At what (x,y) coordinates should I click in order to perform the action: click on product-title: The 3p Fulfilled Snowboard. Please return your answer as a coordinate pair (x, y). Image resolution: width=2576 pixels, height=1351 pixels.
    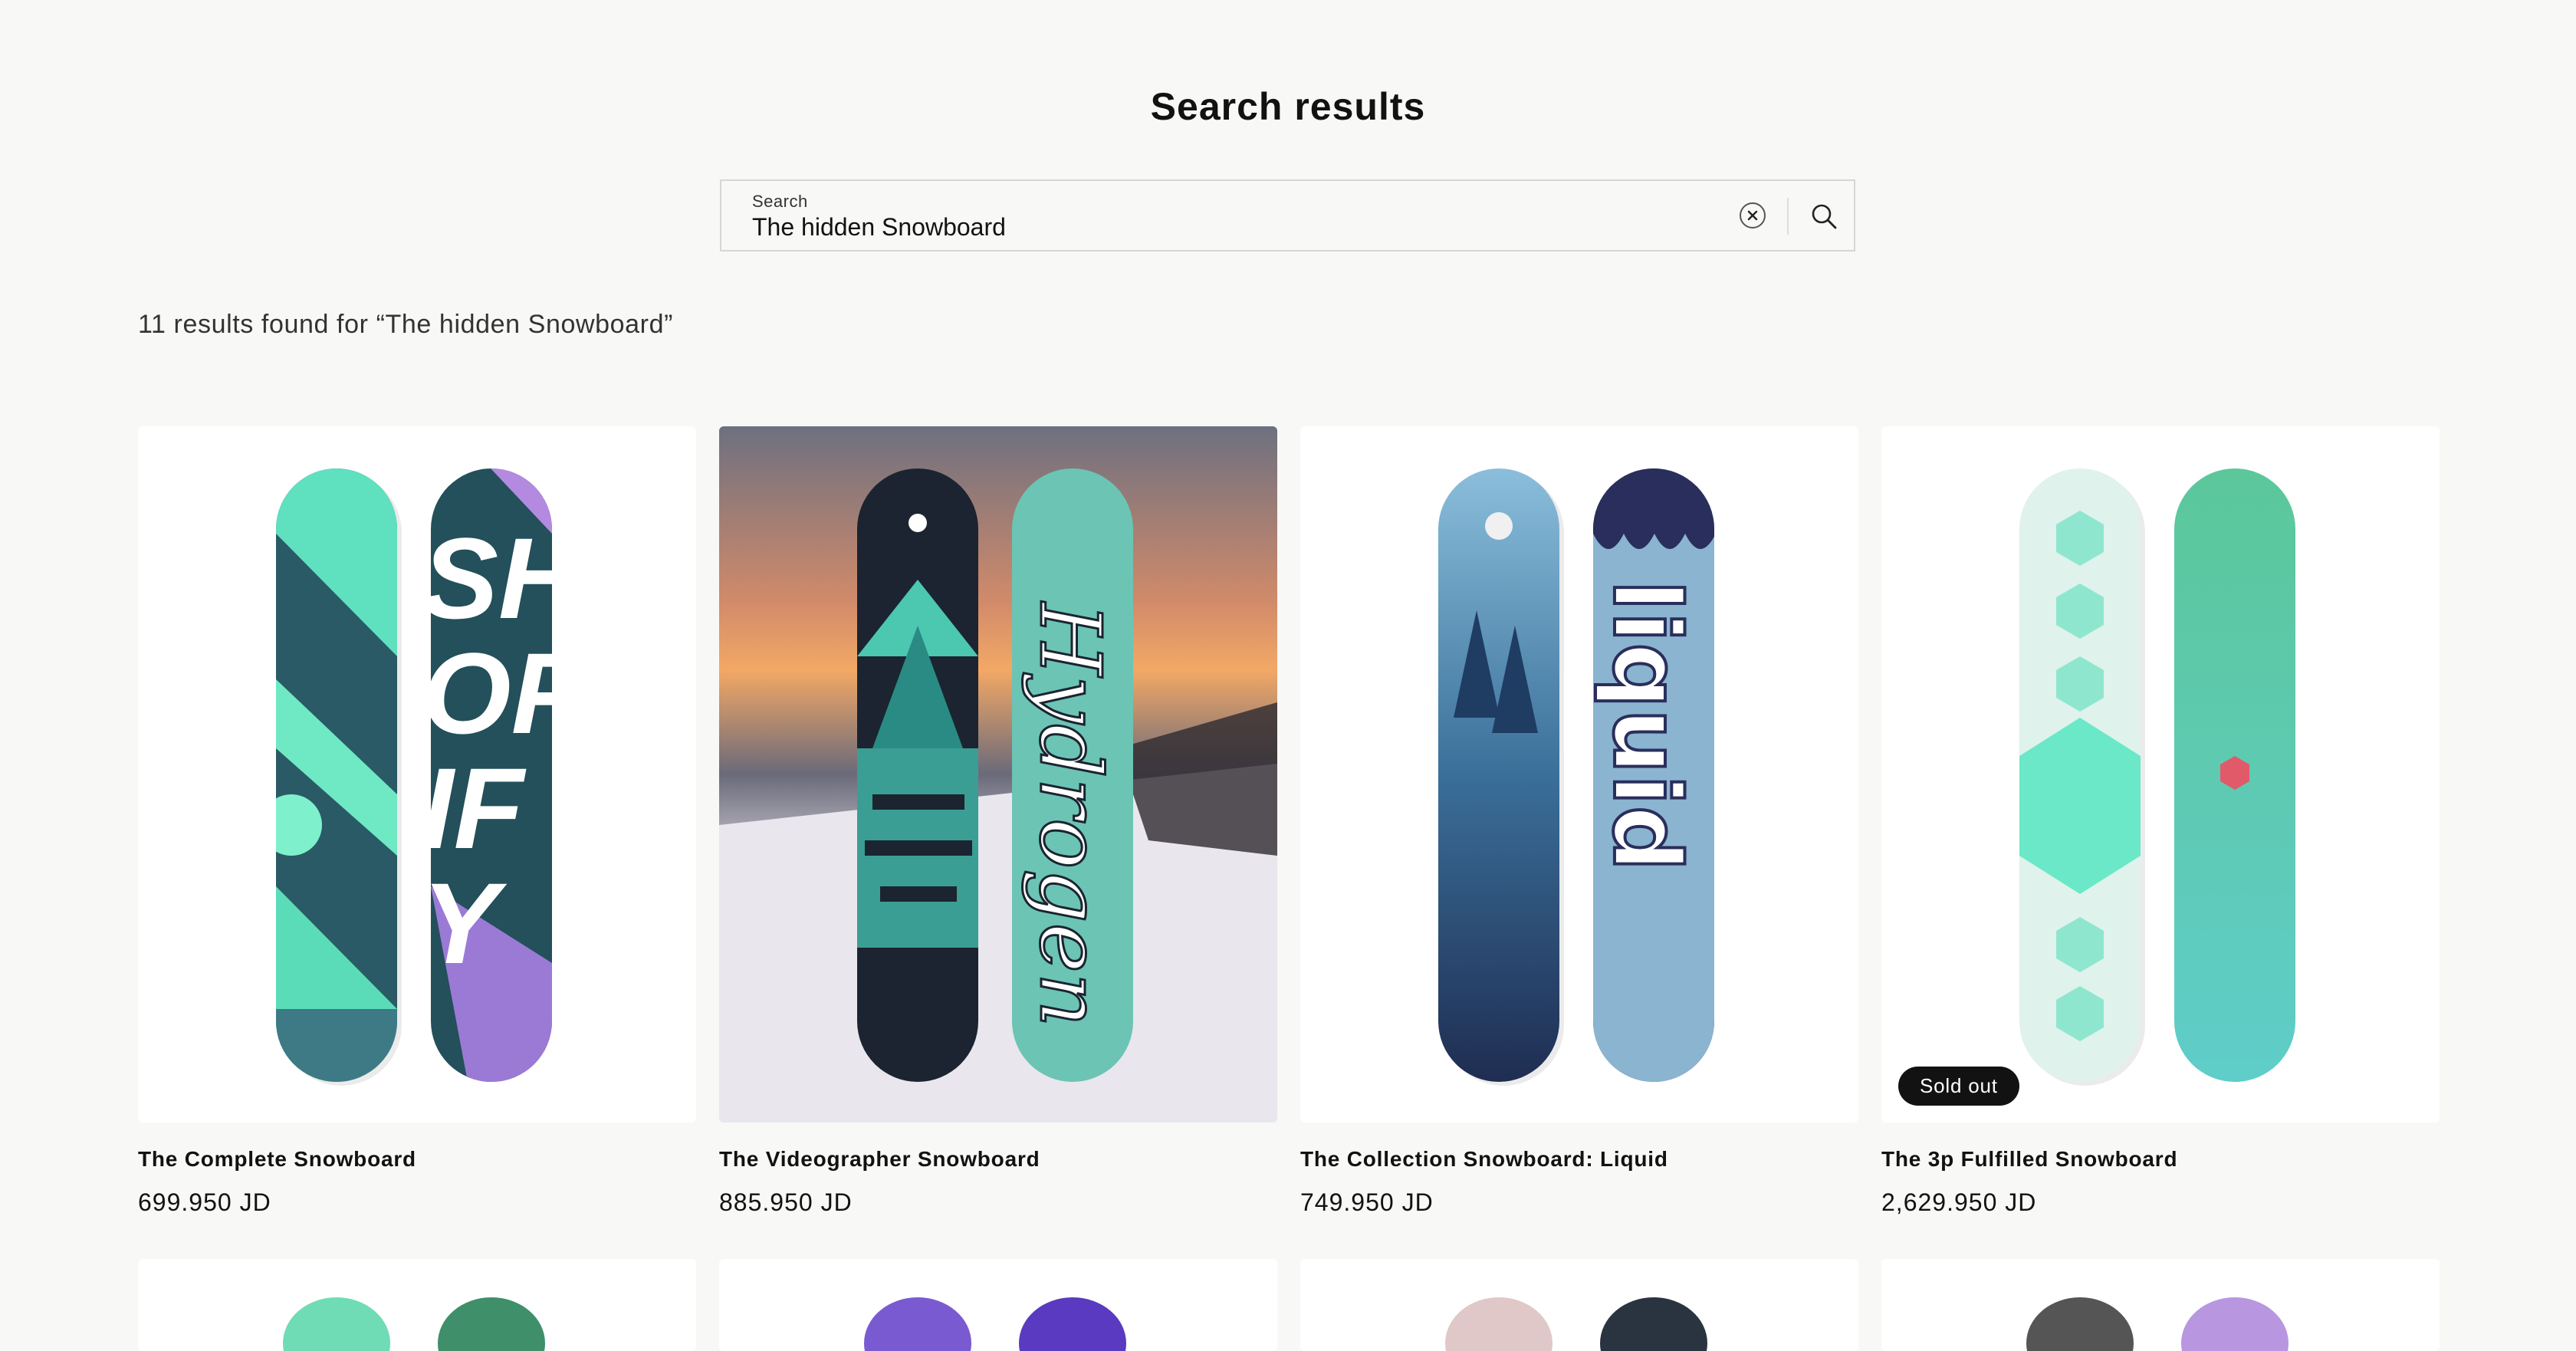
    Looking at the image, I should click on (2160, 1159).